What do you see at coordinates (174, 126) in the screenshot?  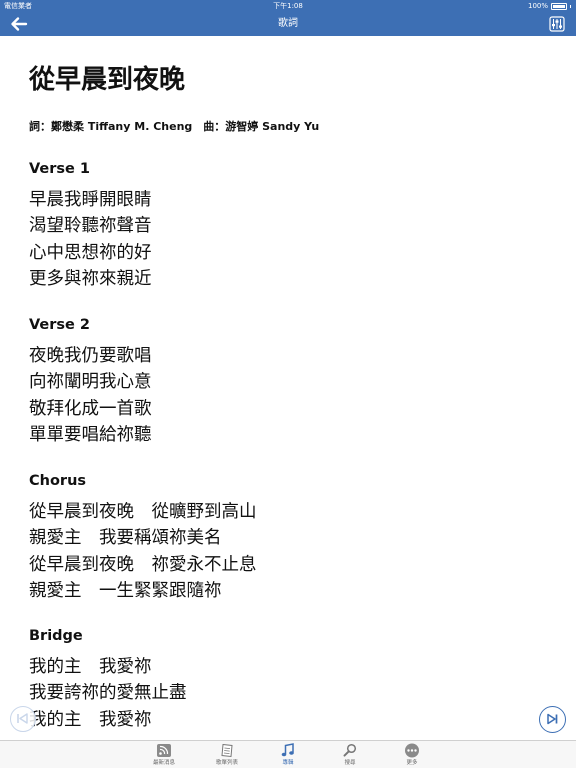 I see `song-credits: 詞：鄭懋柔 Tiffany M. Cheng 曲：游智婷 Sandy Yu` at bounding box center [174, 126].